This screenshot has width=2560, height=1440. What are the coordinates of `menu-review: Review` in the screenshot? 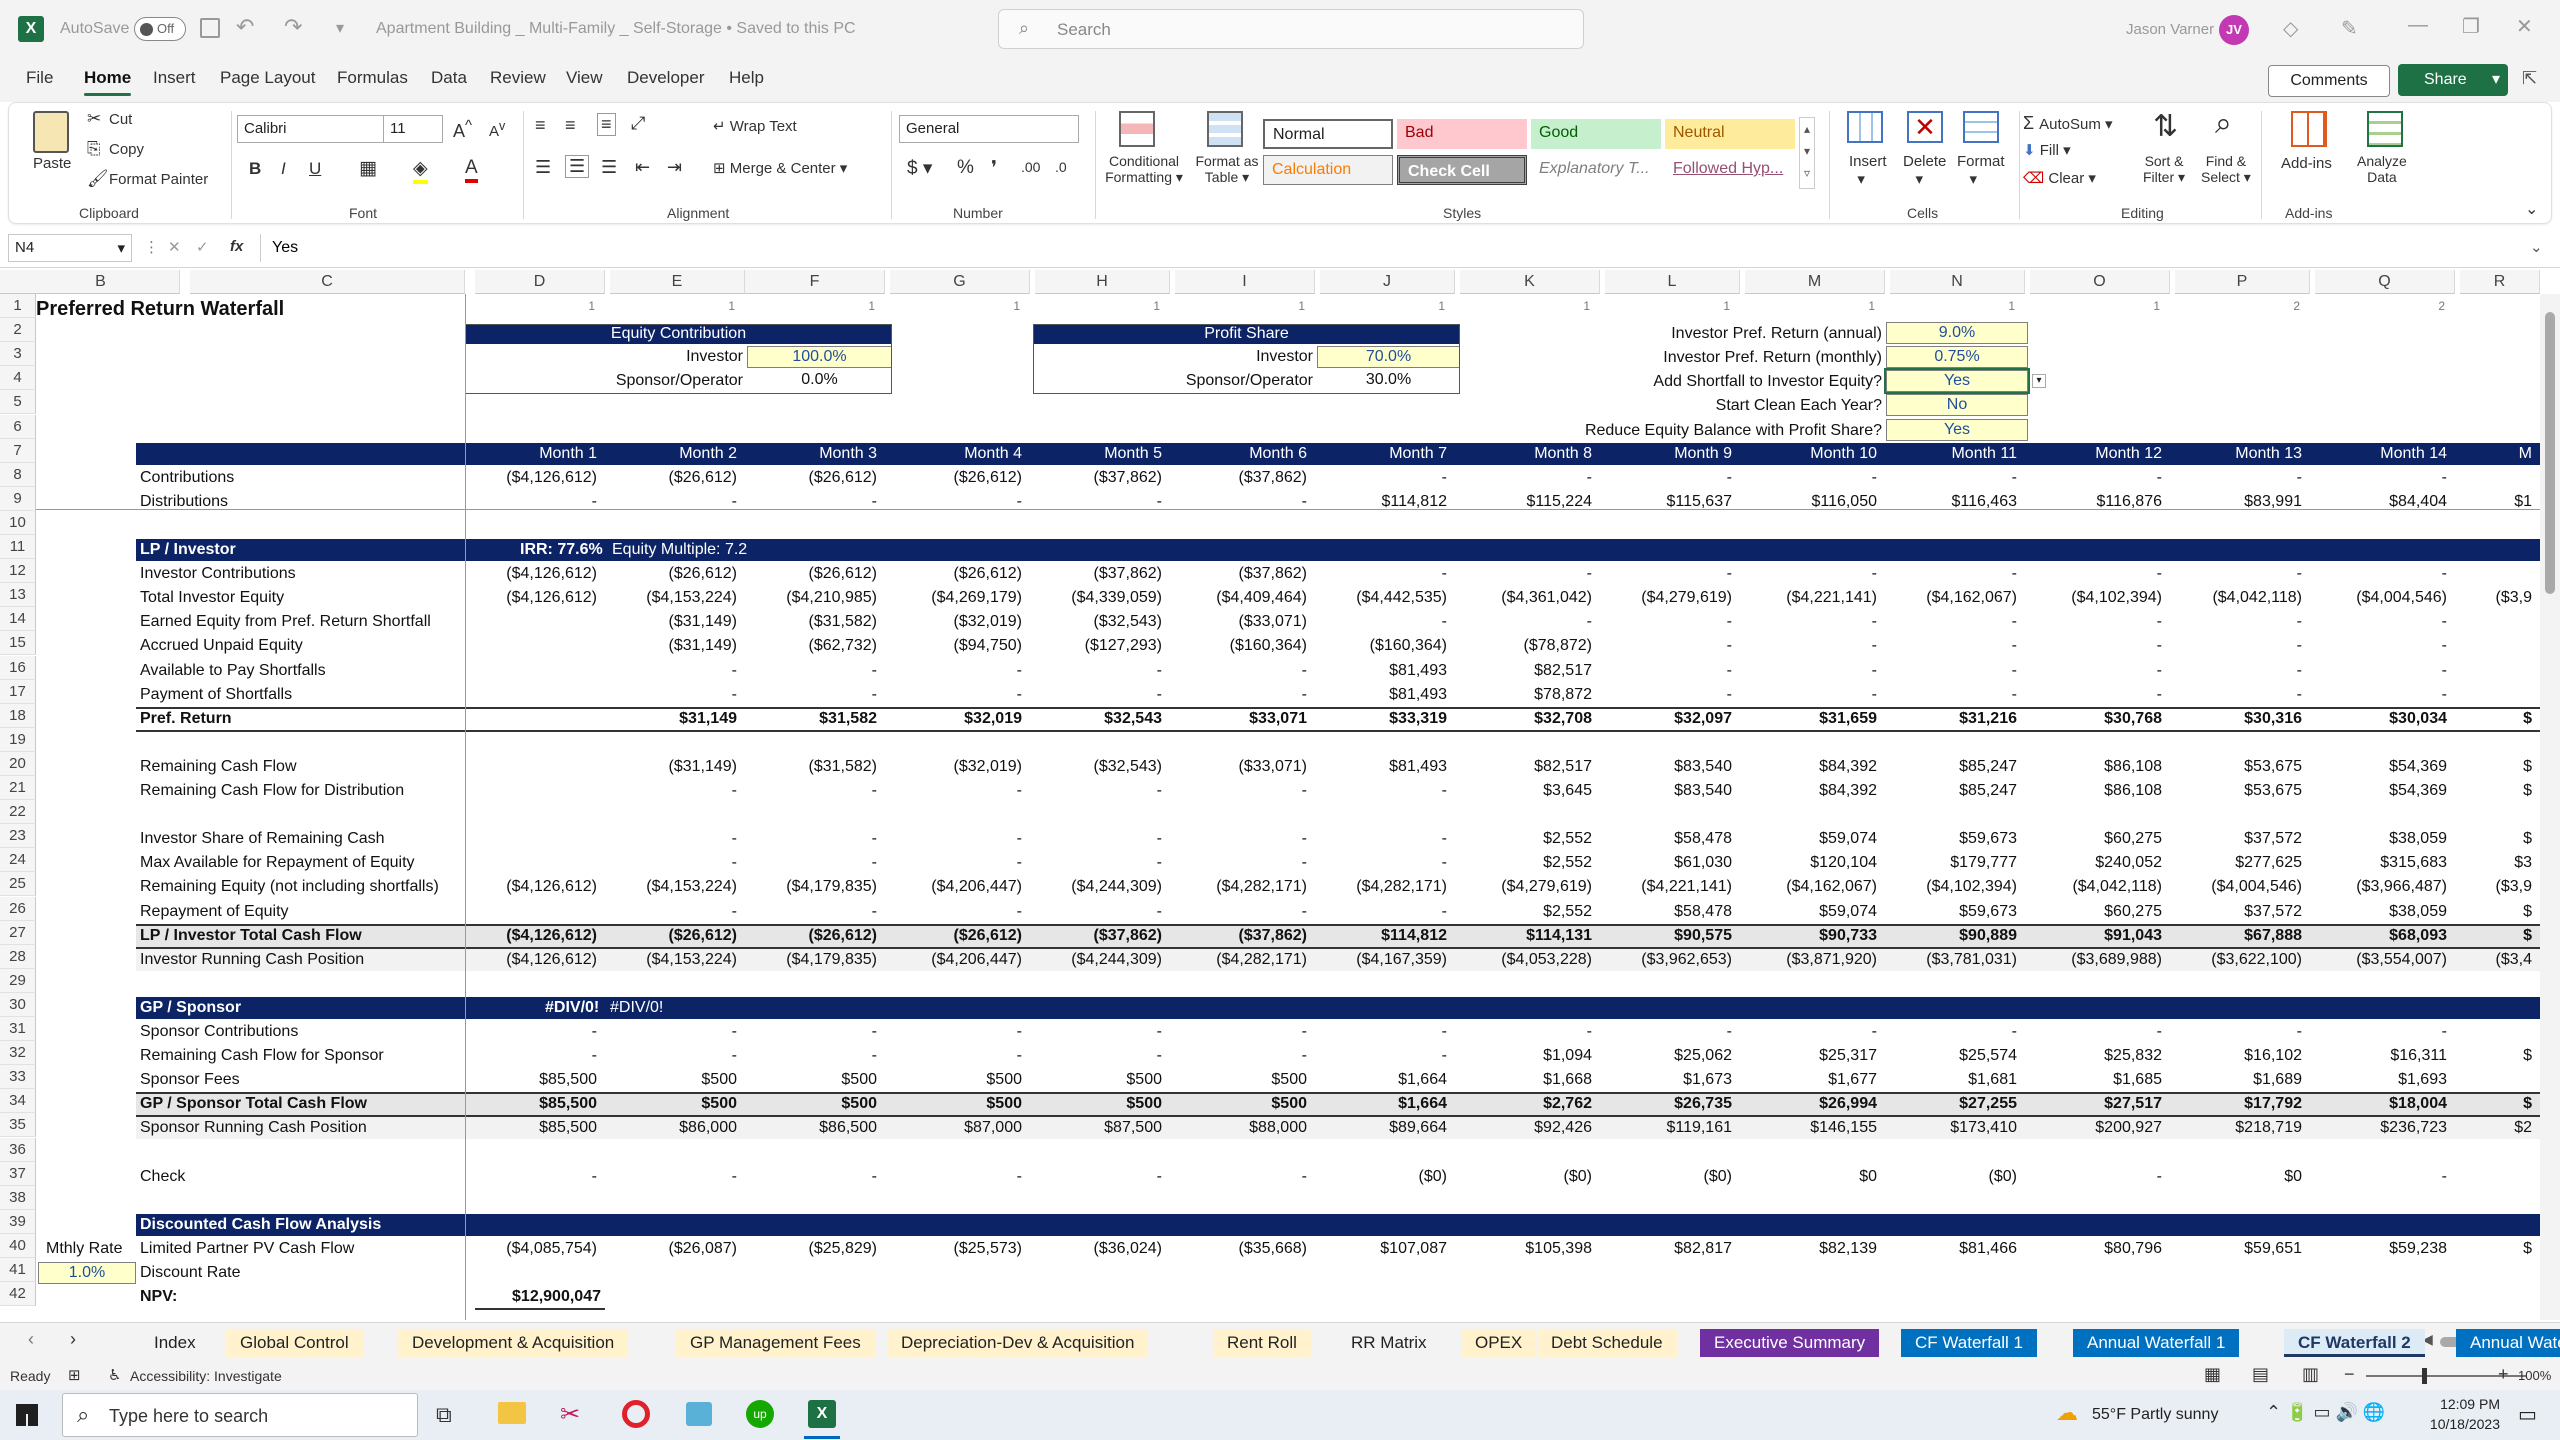 It's located at (518, 78).